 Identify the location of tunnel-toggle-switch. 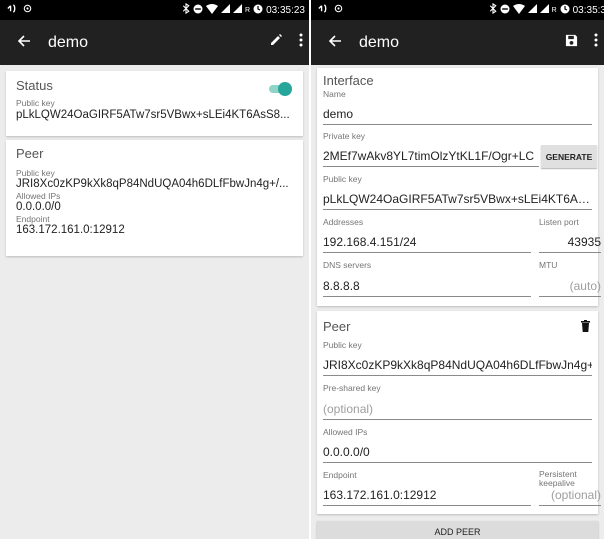
(279, 89).